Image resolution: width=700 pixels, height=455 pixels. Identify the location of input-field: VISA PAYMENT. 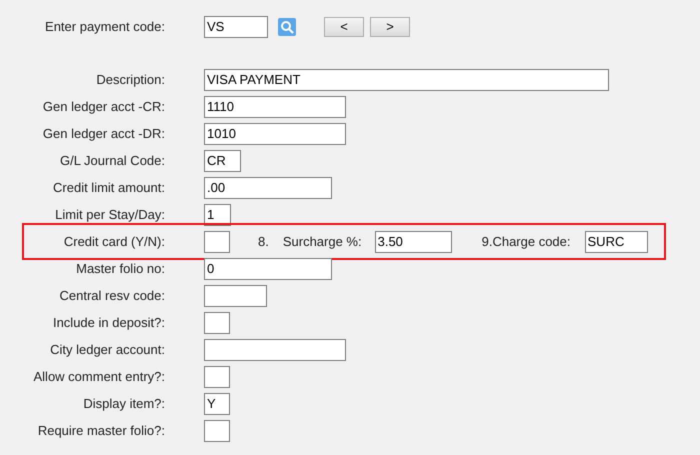
(406, 79).